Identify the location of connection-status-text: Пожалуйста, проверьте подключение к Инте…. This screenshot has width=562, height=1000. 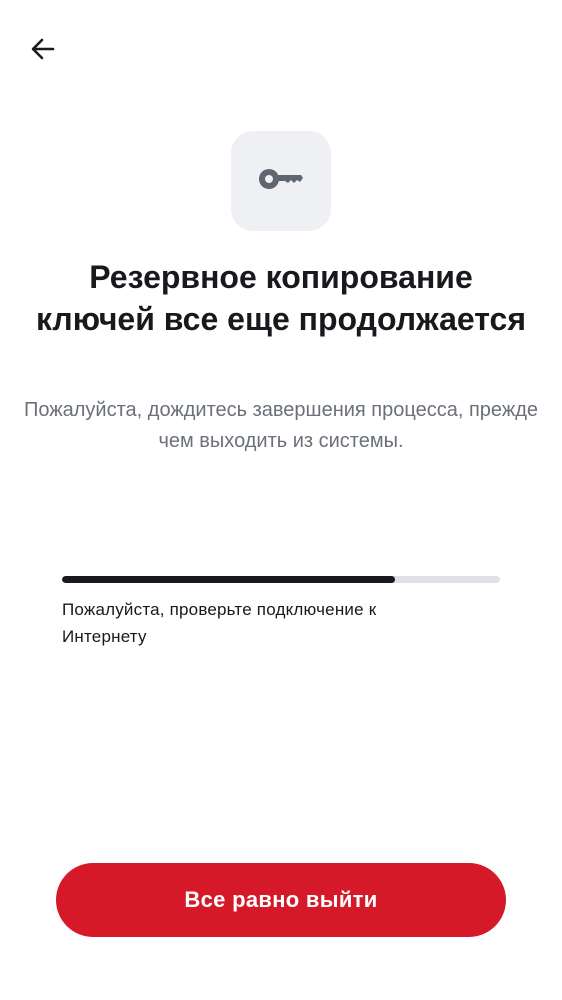
(219, 623).